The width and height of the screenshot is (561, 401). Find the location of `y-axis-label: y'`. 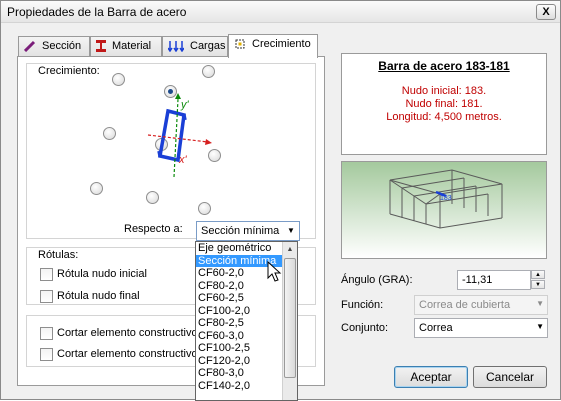

y-axis-label: y' is located at coordinates (185, 105).